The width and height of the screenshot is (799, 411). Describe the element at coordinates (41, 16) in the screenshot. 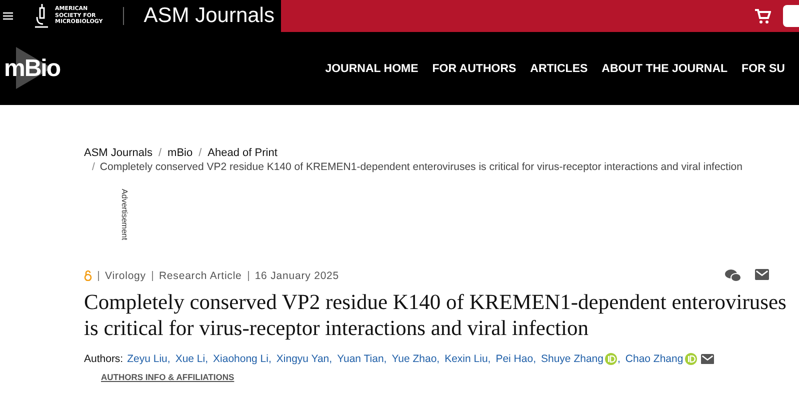

I see `microscope-icon` at that location.